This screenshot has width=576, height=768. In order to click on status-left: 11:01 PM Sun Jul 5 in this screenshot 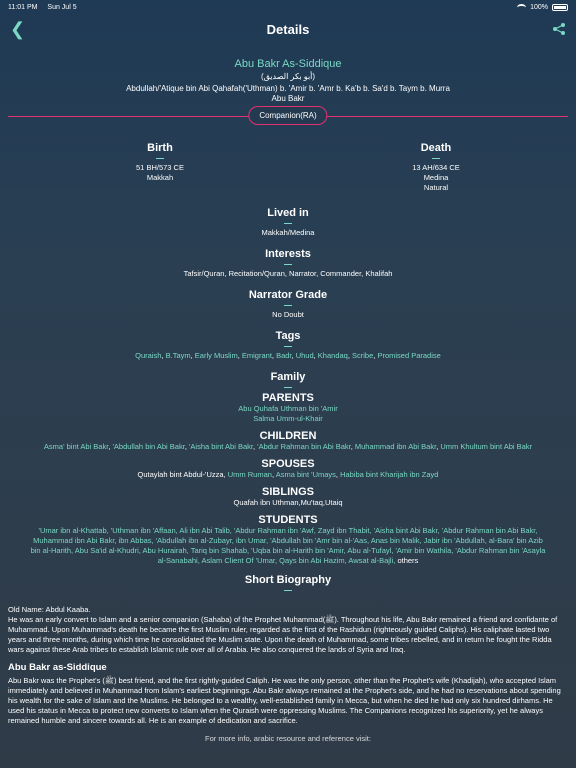, I will do `click(46, 7)`.